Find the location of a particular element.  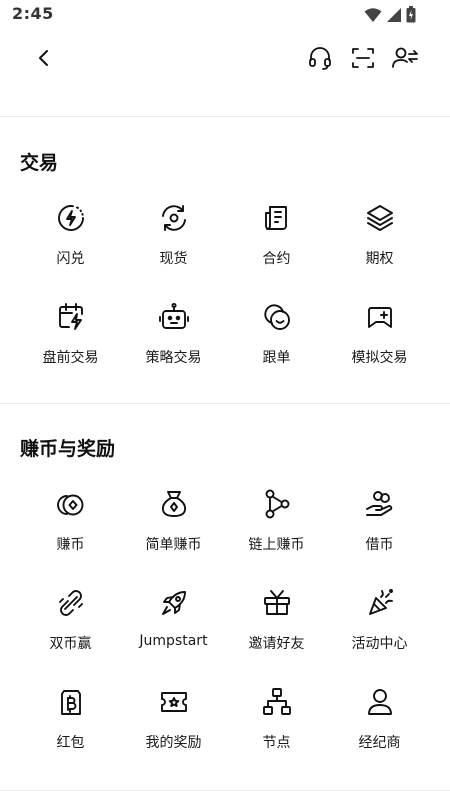

tile-label: 活动中心 is located at coordinates (379, 644).